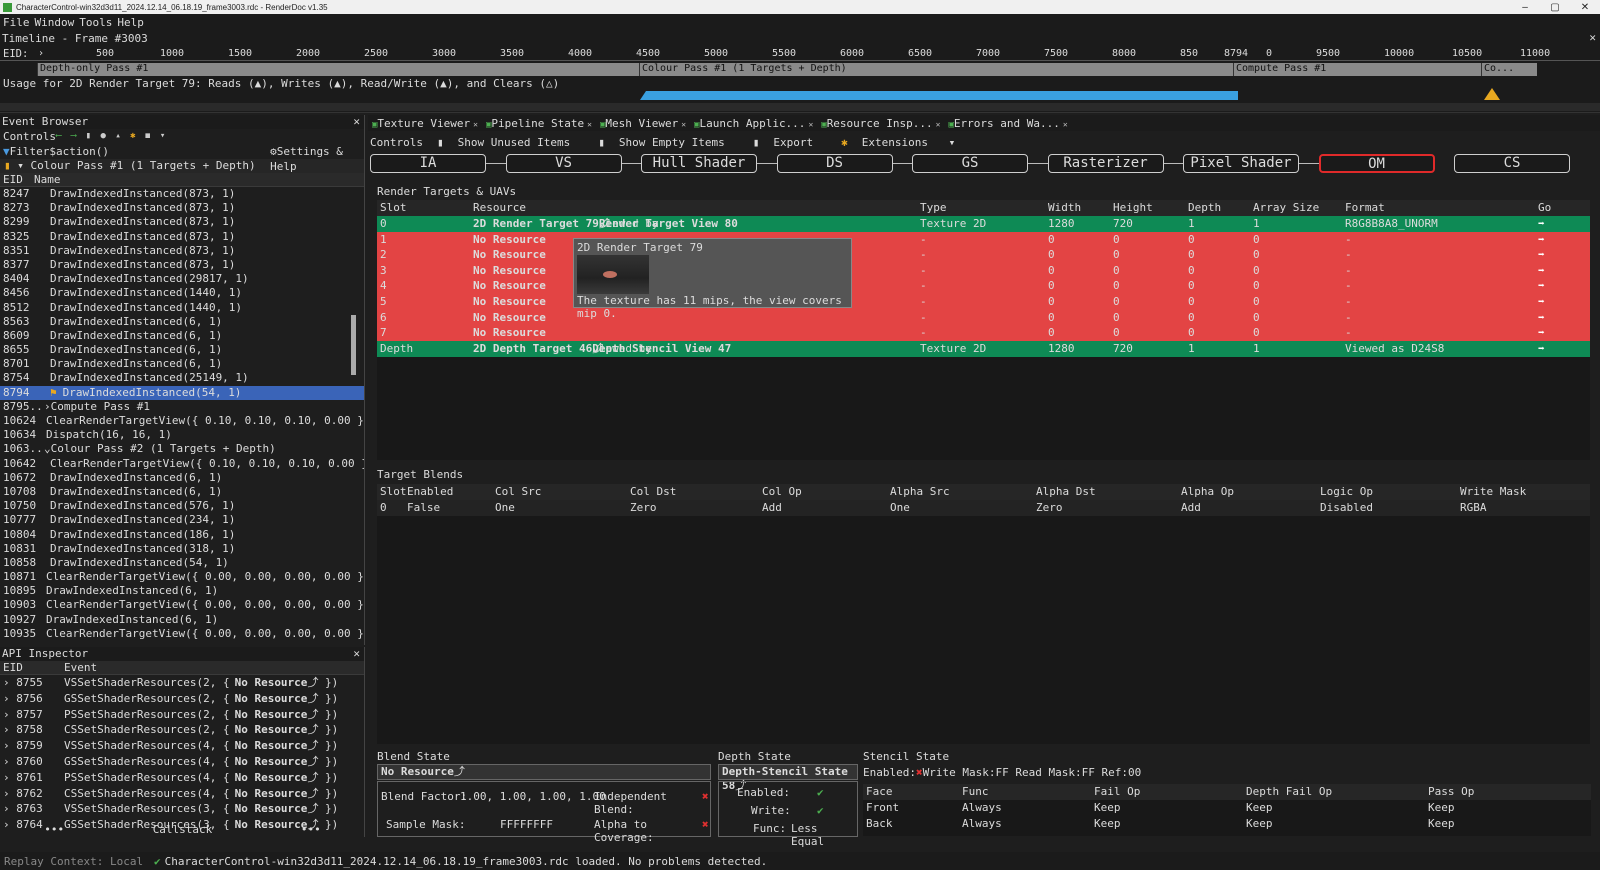 This screenshot has height=870, width=1600. What do you see at coordinates (668, 142) in the screenshot?
I see `show-empty-toggle: ▮ Show Empty Items` at bounding box center [668, 142].